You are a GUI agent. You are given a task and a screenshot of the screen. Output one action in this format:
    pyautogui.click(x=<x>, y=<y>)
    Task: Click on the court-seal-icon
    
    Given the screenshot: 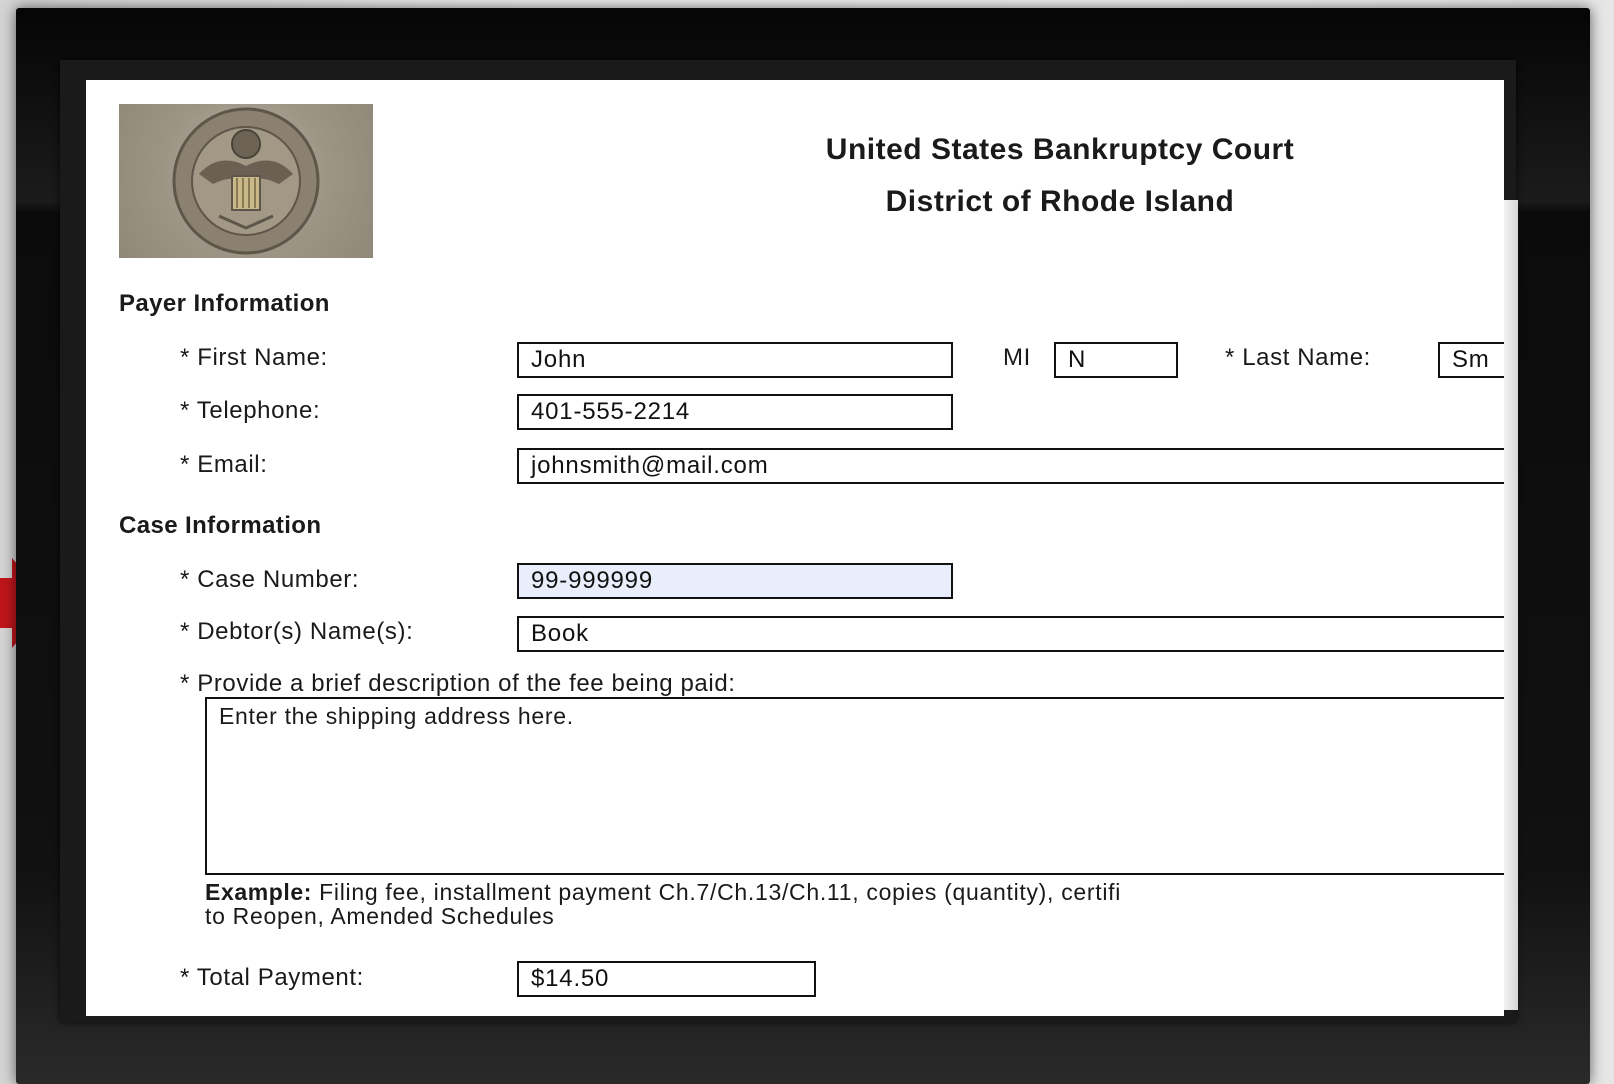 What is the action you would take?
    pyautogui.click(x=246, y=181)
    